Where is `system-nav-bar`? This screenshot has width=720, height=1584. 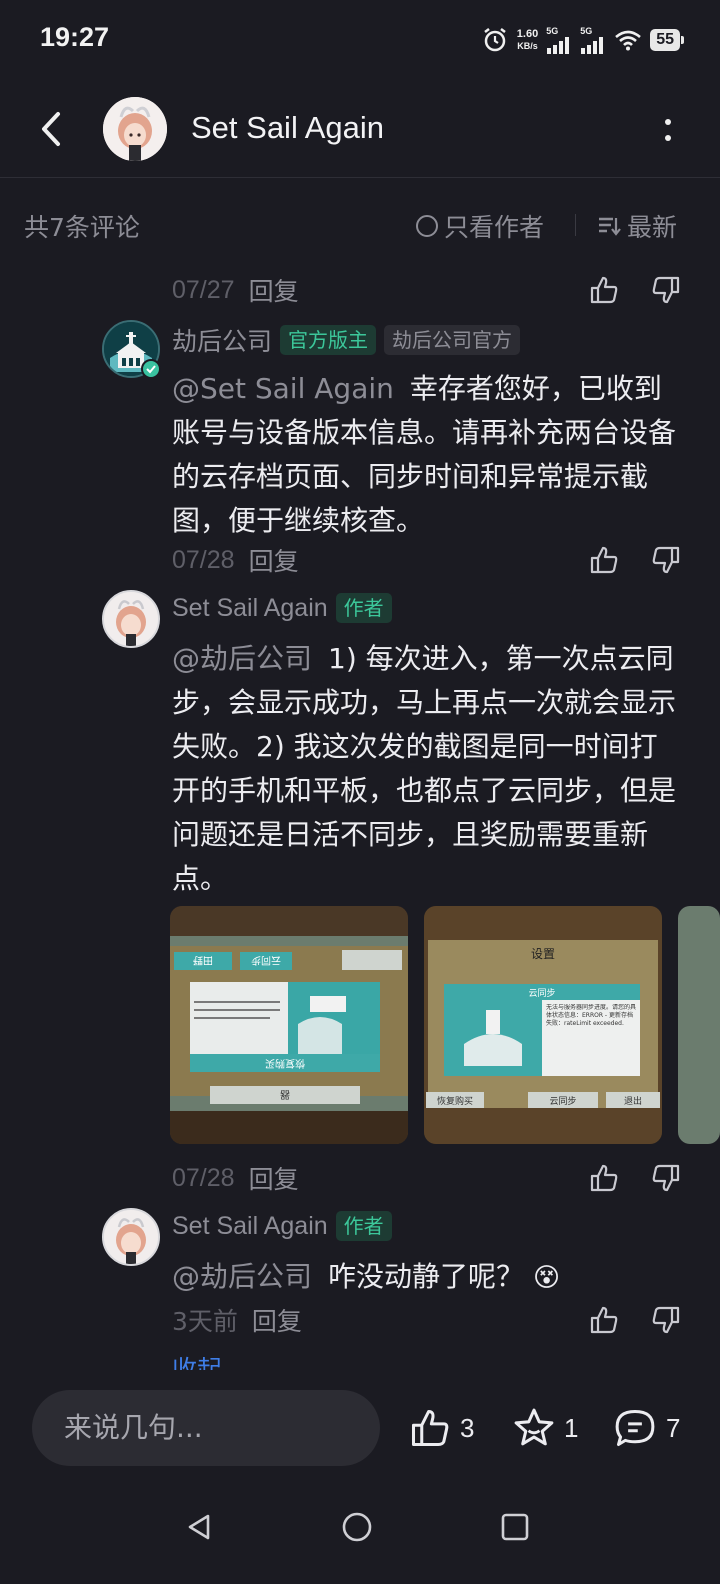
system-nav-bar is located at coordinates (360, 1537).